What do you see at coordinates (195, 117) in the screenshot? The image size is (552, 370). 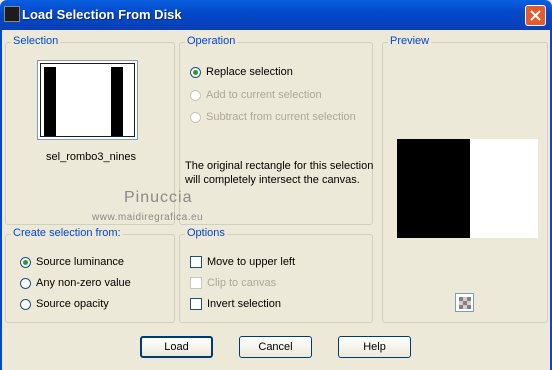 I see `radio-subtract-indicator` at bounding box center [195, 117].